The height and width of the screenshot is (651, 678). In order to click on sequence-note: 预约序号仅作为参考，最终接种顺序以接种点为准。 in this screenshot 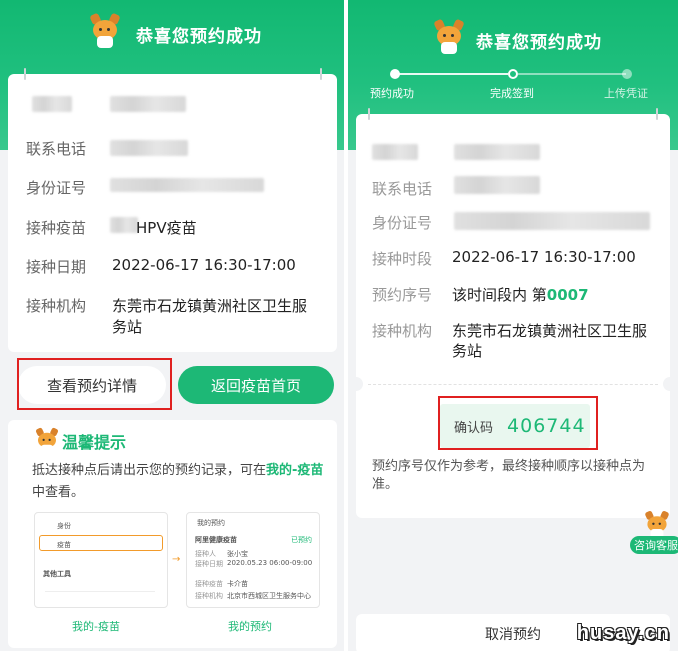, I will do `click(509, 475)`.